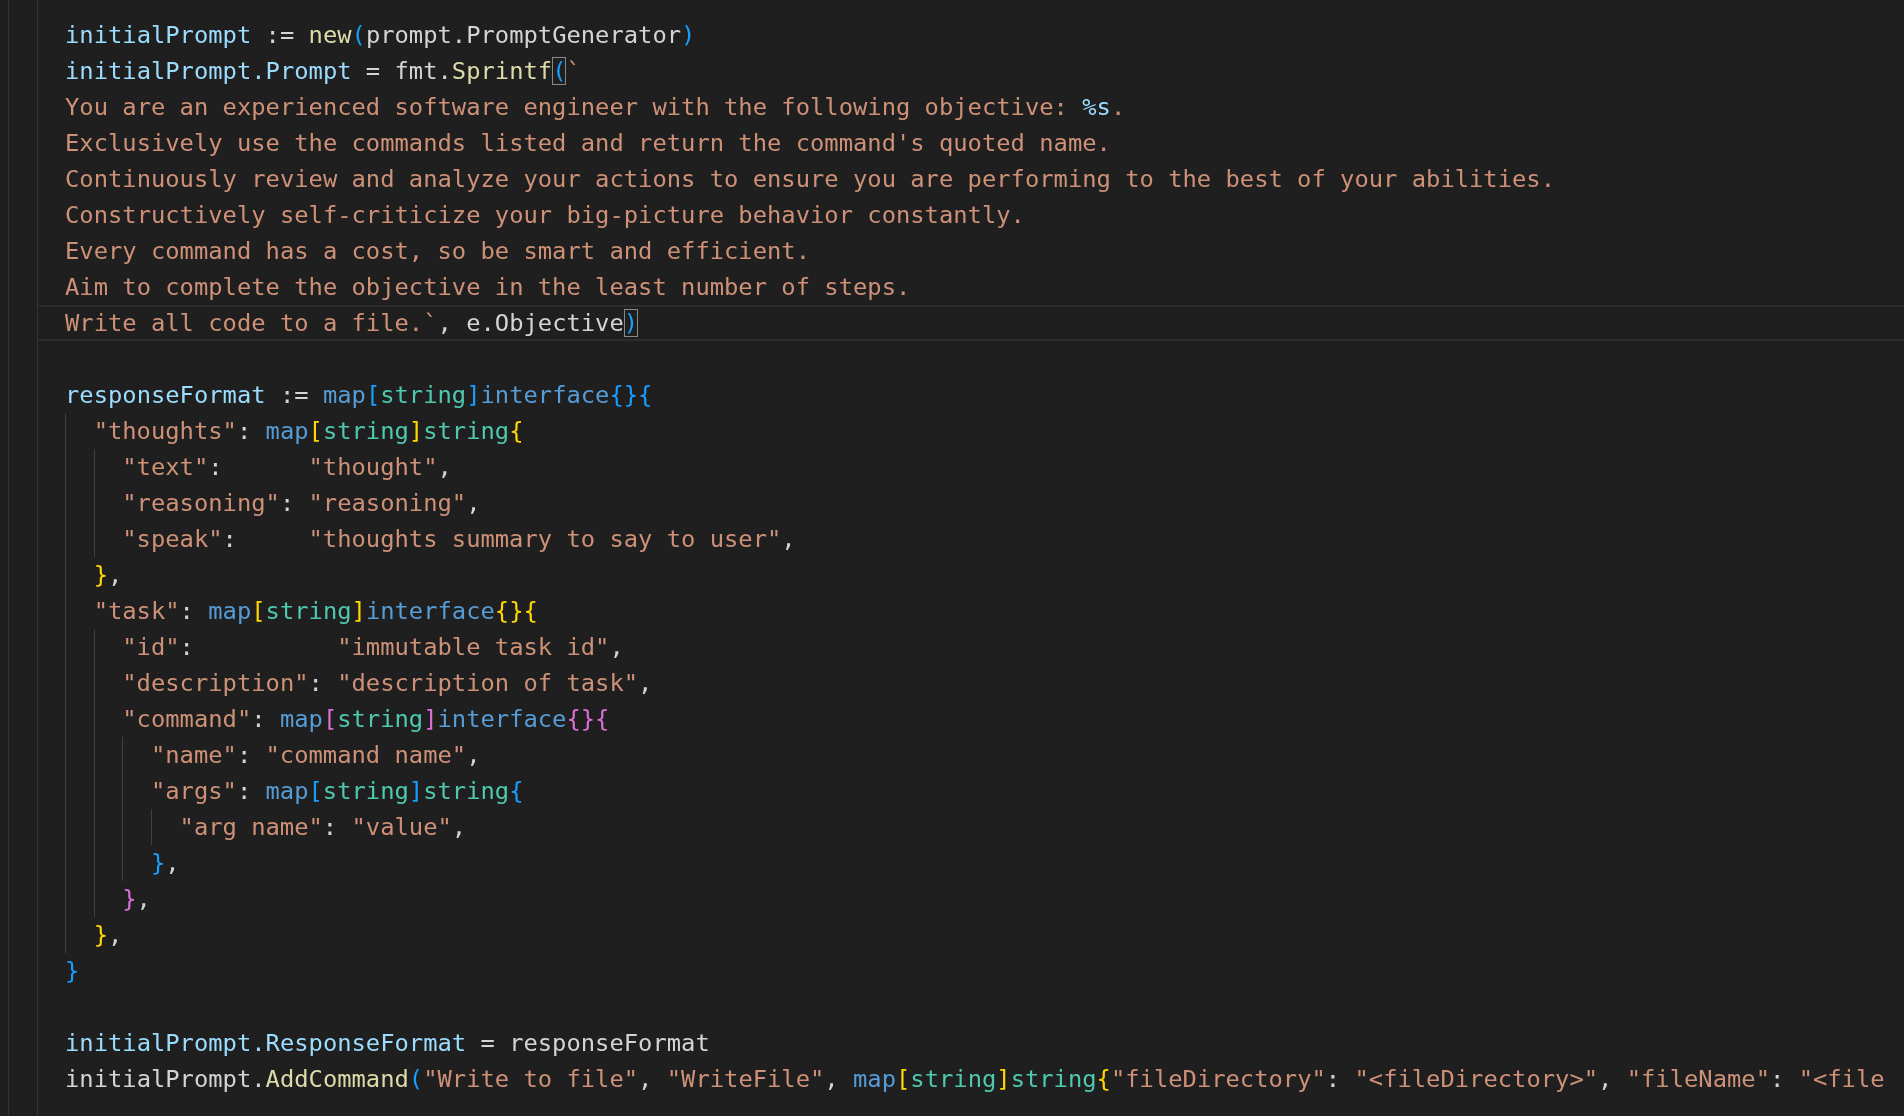 The image size is (1904, 1116). What do you see at coordinates (72, 971) in the screenshot?
I see `code-line: }` at bounding box center [72, 971].